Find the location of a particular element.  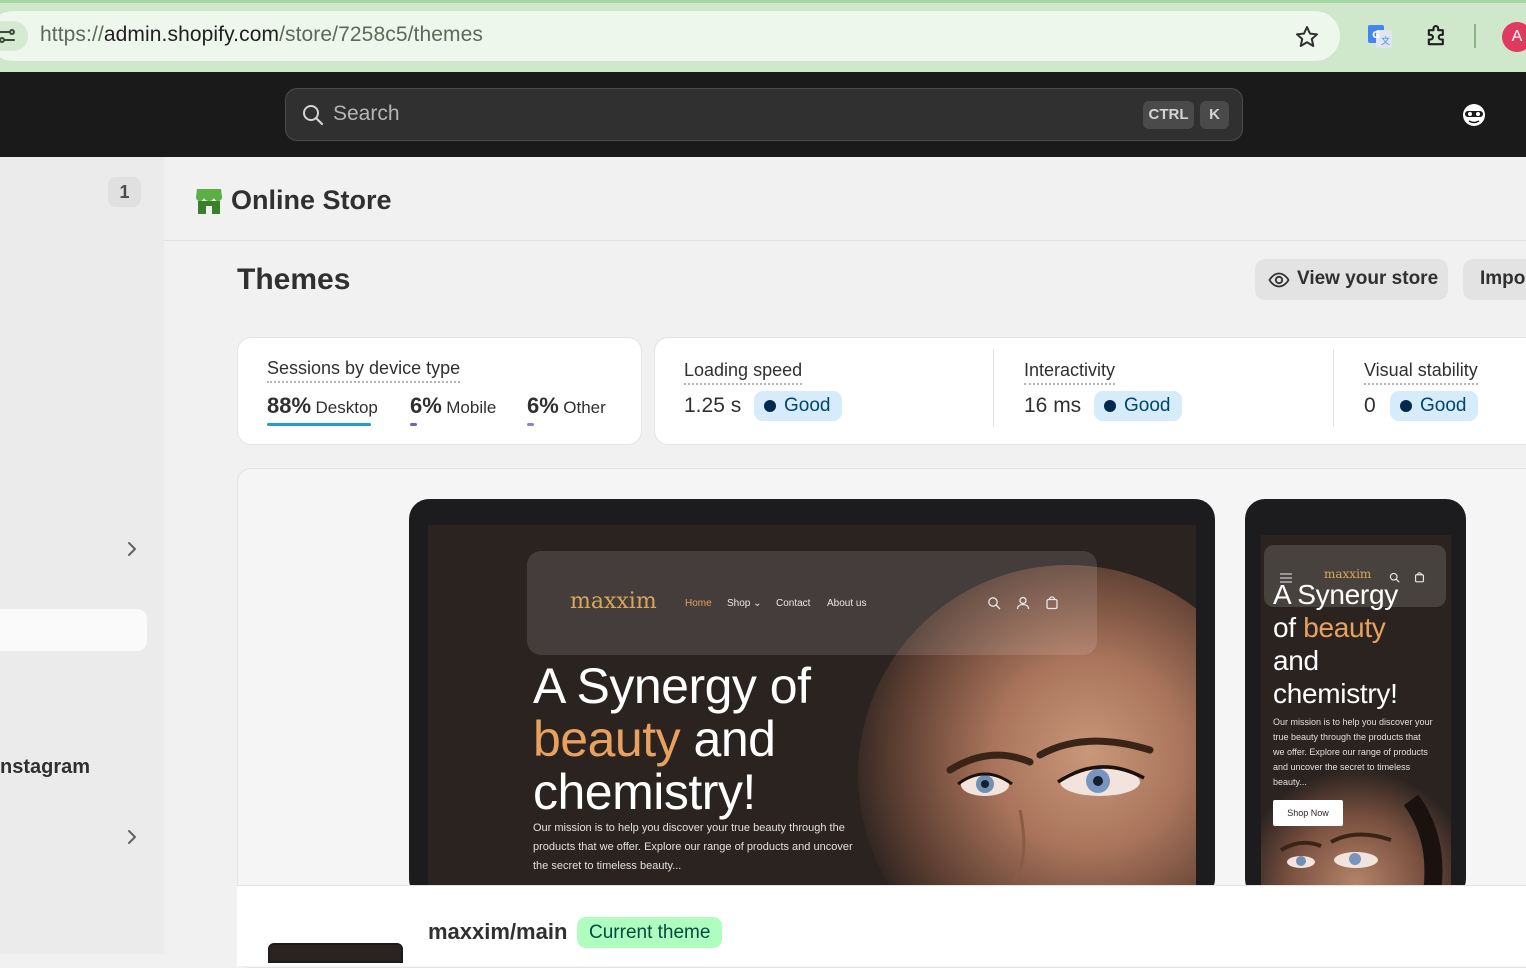

extensions-puzzle-icon is located at coordinates (1437, 36).